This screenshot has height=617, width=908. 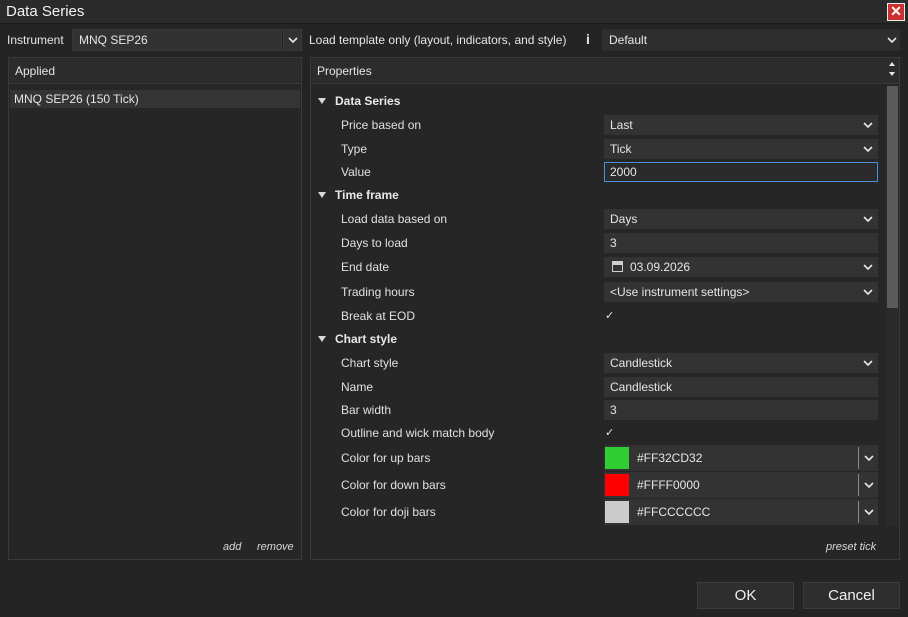 I want to click on prop-label-outline-wick: Outline and wick match body, so click(x=418, y=433).